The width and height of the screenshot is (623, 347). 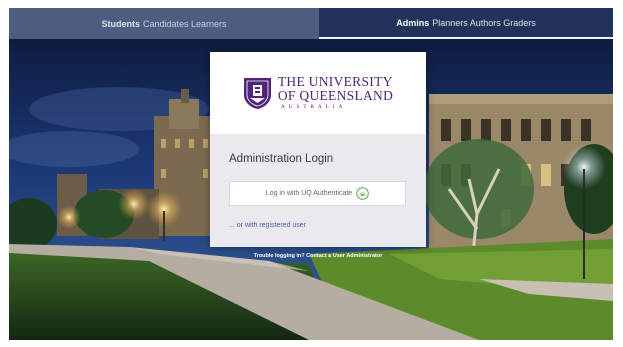 What do you see at coordinates (484, 22) in the screenshot?
I see `tab-admins-sublabel: Planners Authors Graders` at bounding box center [484, 22].